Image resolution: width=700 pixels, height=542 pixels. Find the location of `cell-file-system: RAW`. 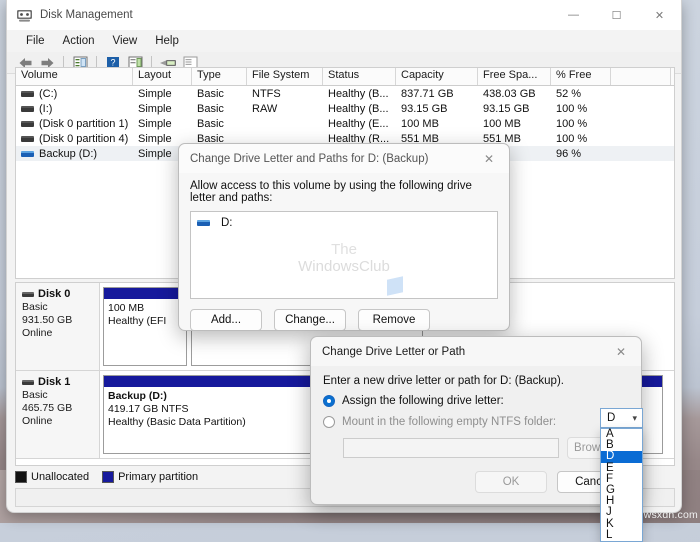

cell-file-system: RAW is located at coordinates (265, 108).